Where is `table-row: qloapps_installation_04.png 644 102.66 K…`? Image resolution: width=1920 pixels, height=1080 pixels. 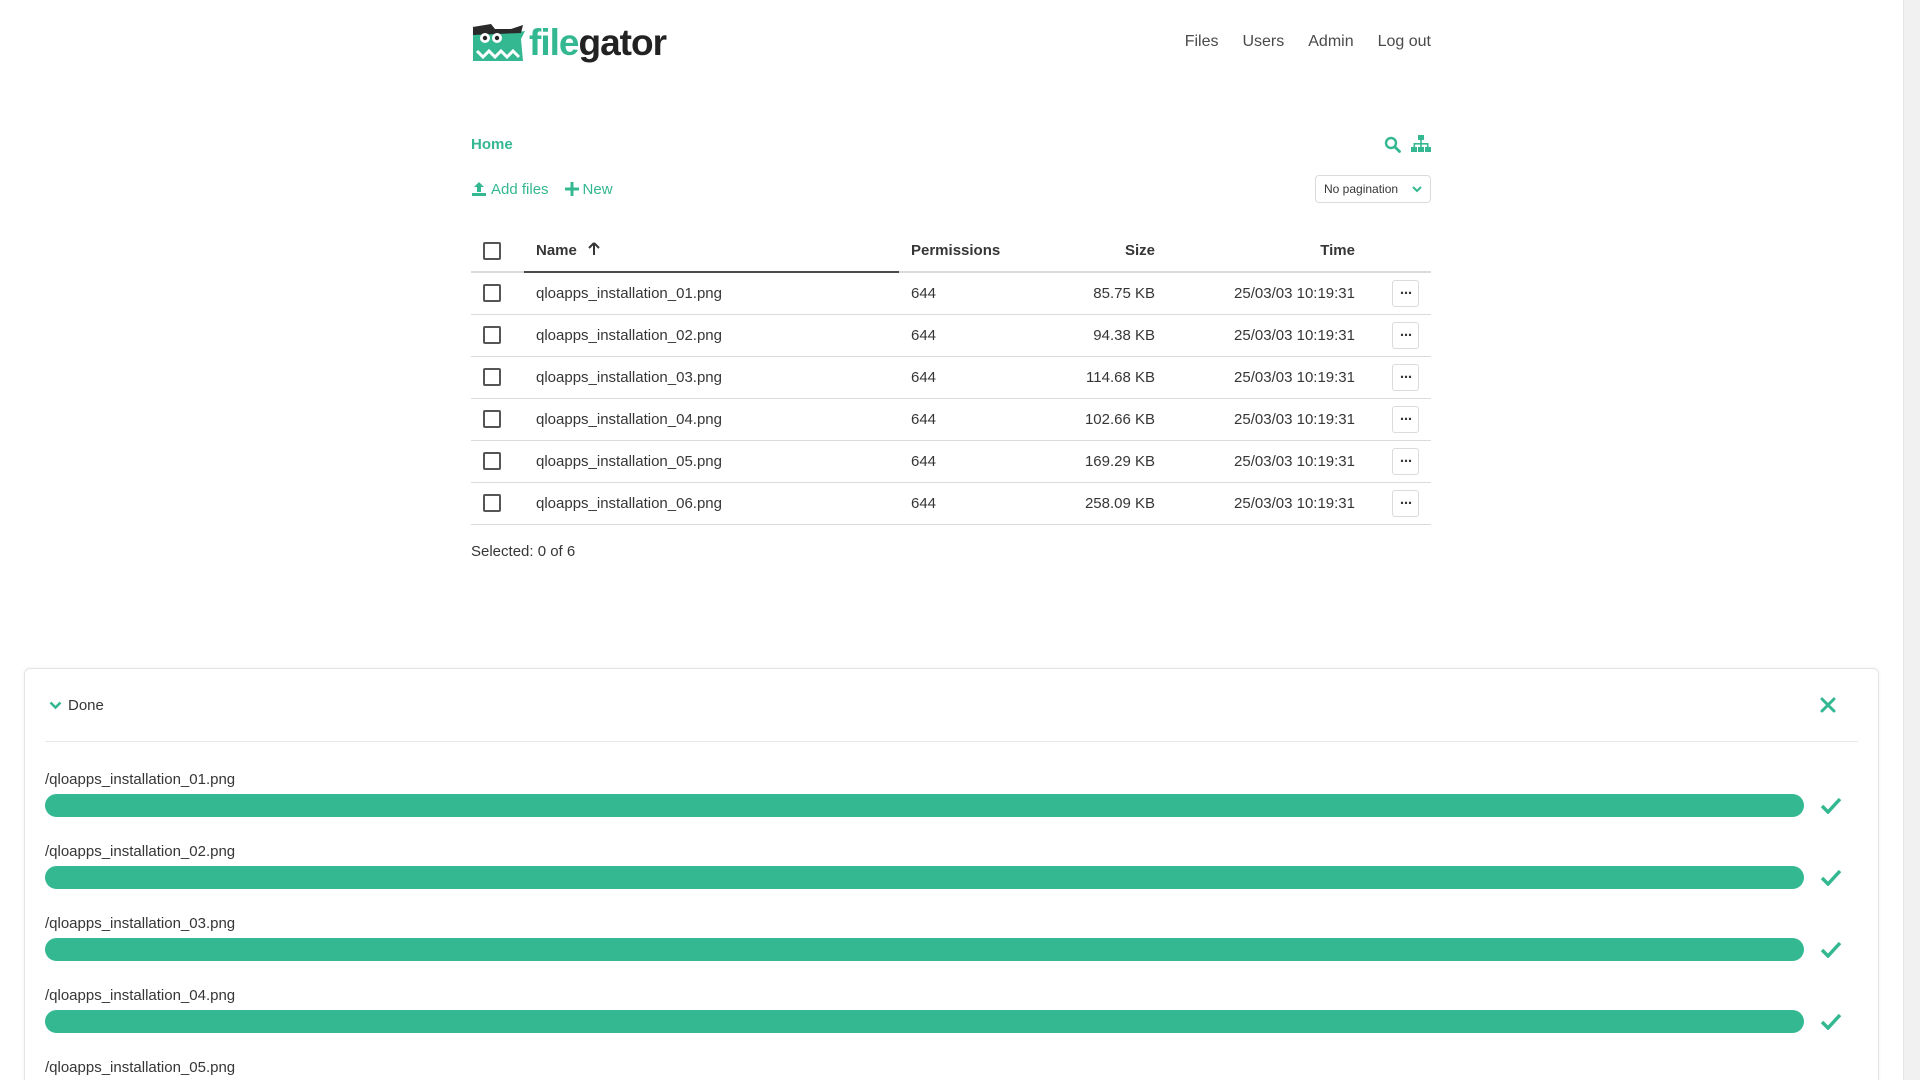 table-row: qloapps_installation_04.png 644 102.66 K… is located at coordinates (951, 419).